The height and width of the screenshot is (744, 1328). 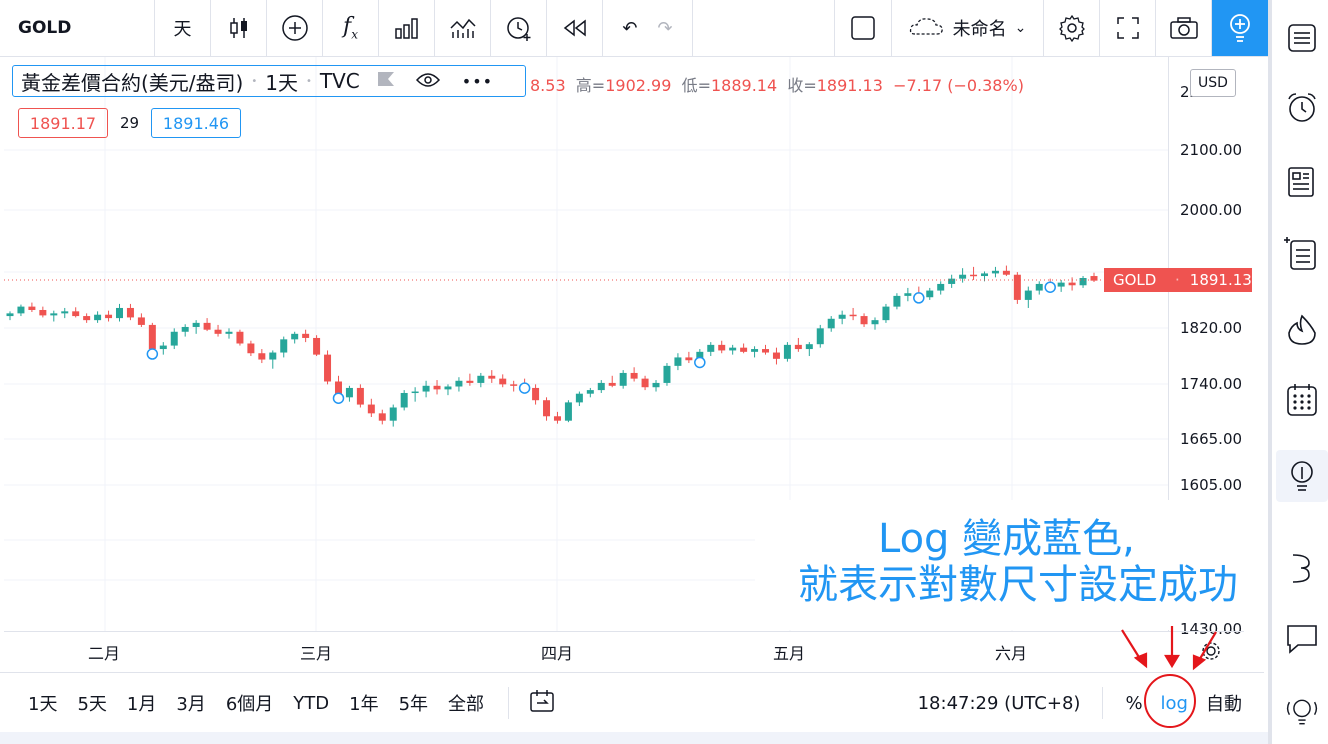 I want to click on templates-icon, so click(x=463, y=28).